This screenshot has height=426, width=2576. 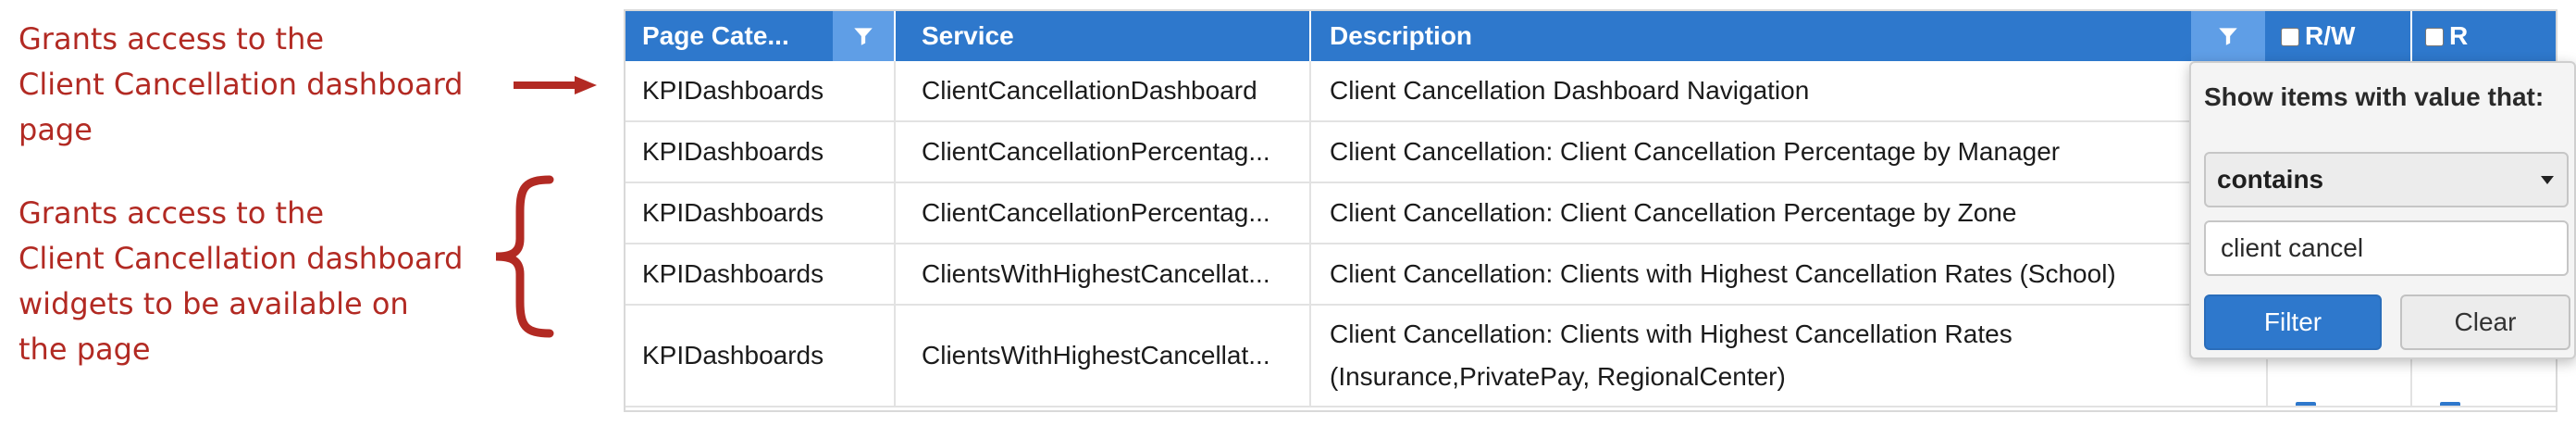 I want to click on description-cell: Client Cancellation Dashboard Navigation, so click(x=1789, y=90).